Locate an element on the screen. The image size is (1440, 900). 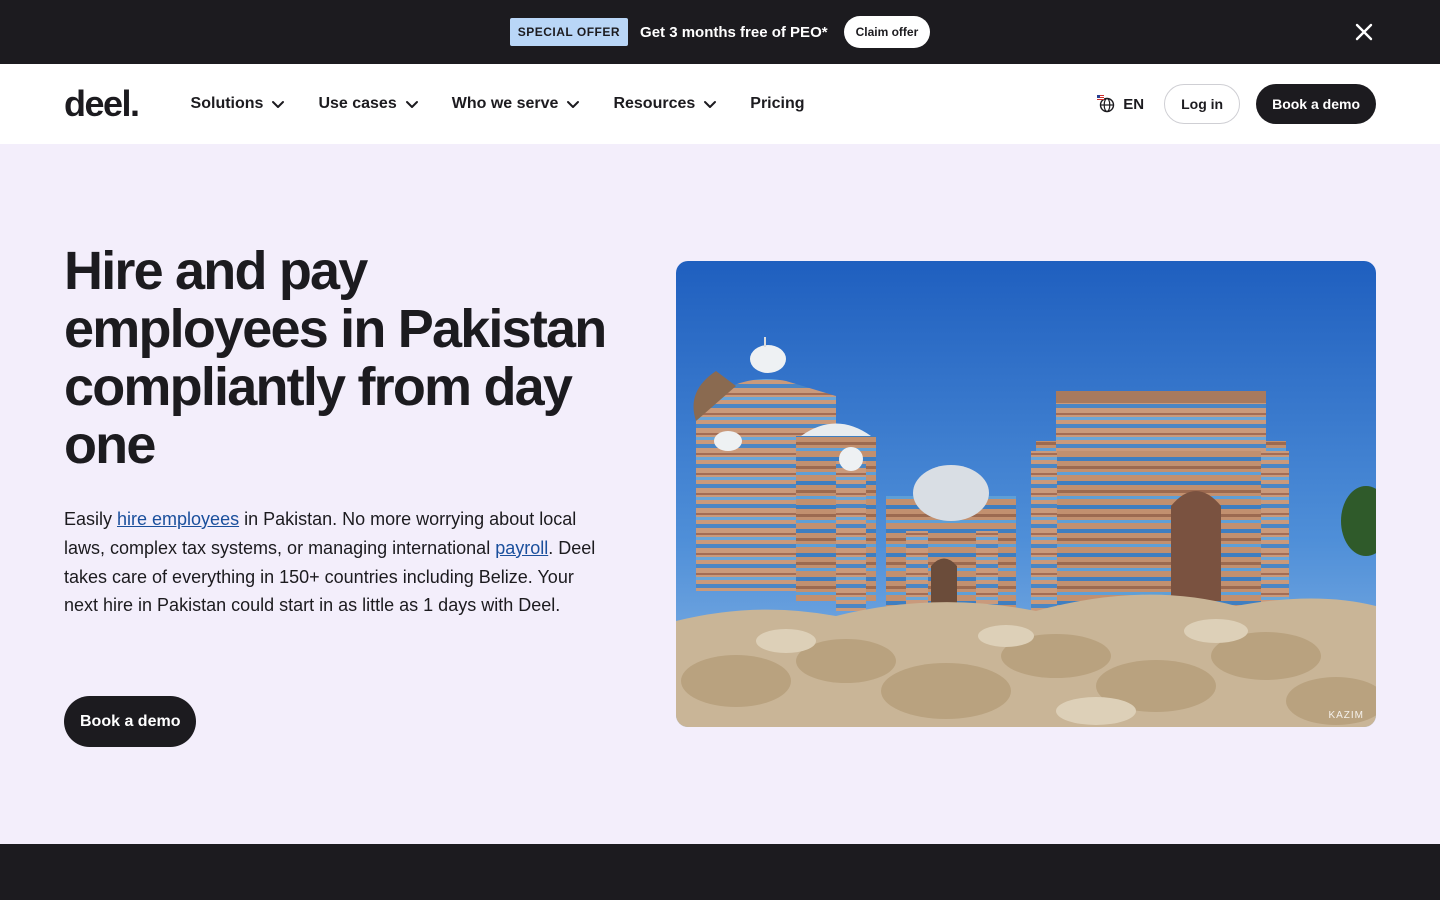
nav-item-label: Pricing is located at coordinates (777, 103).